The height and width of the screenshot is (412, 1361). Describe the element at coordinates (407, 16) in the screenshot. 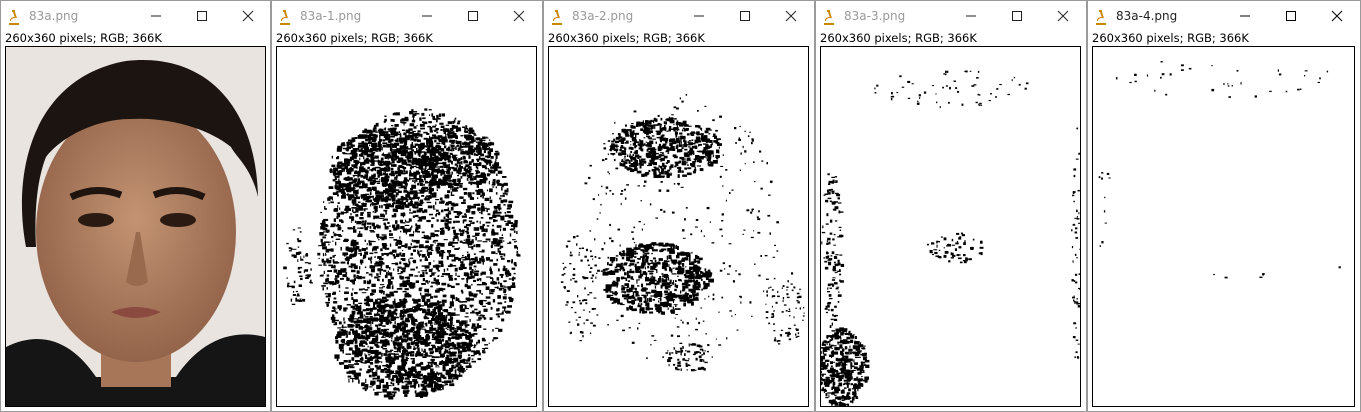

I see `title-bar: 83a-1.png` at that location.